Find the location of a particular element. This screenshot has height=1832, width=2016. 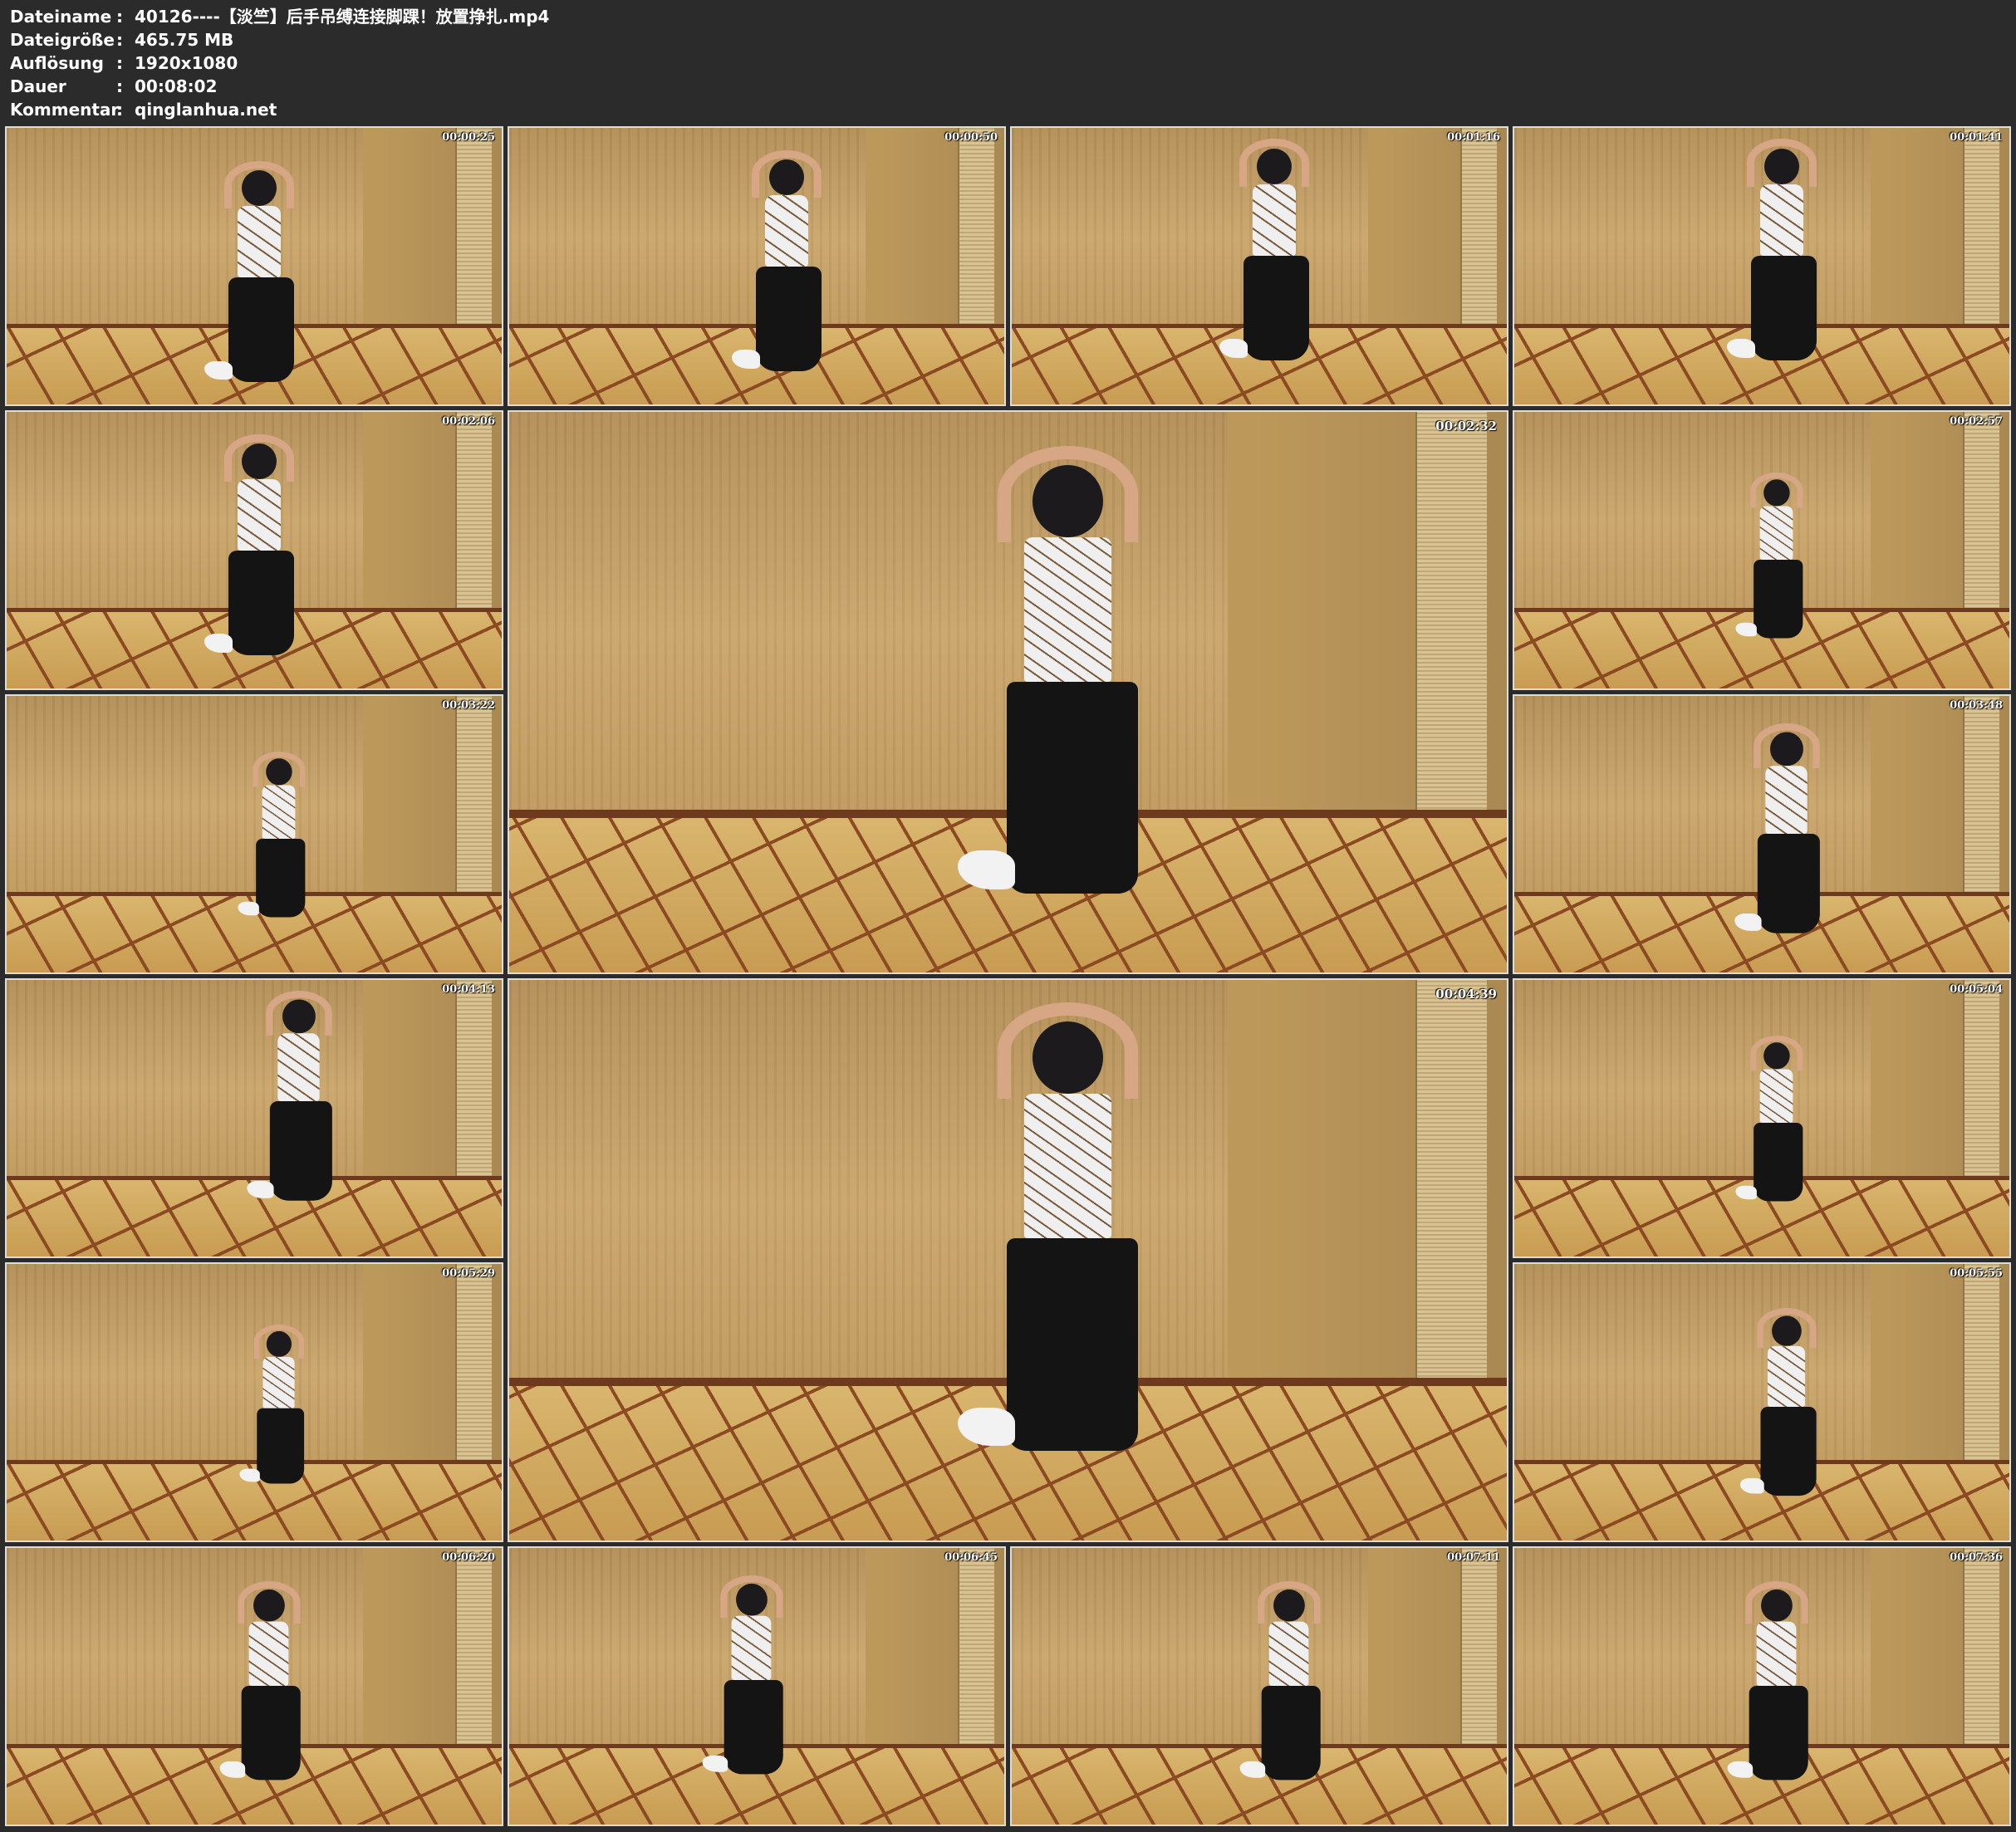

video-thumbnail: 00:01:16 is located at coordinates (1259, 266).